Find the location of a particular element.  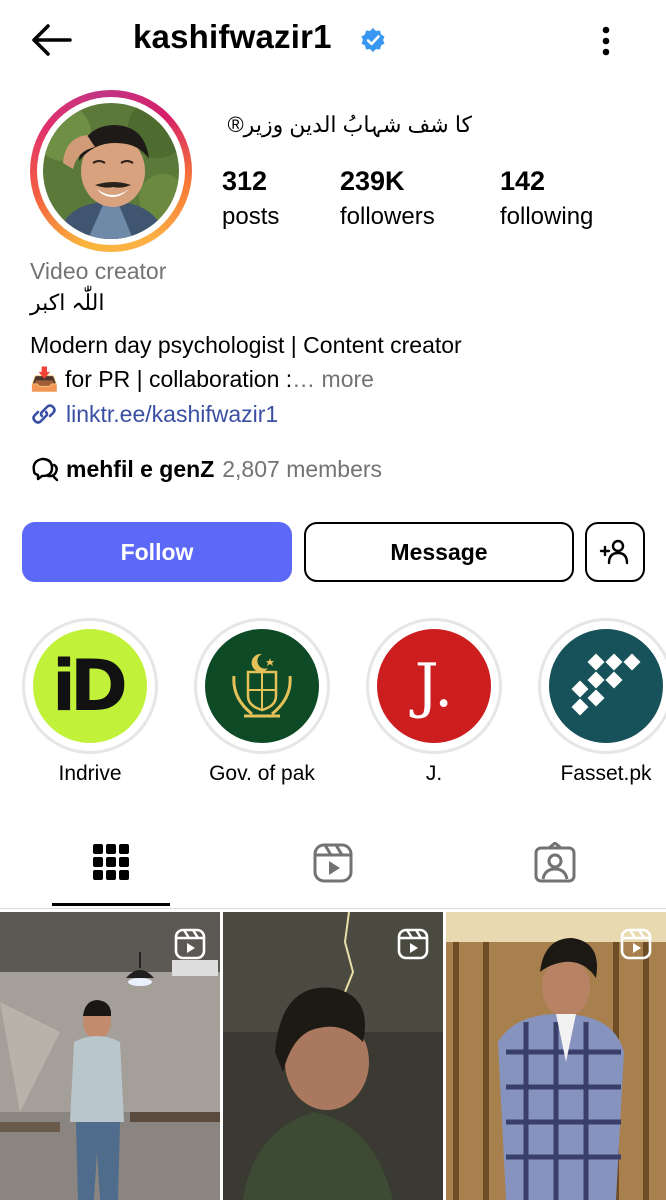

bio-line-2: 📥 for PR | collaboration :… more is located at coordinates (202, 379).